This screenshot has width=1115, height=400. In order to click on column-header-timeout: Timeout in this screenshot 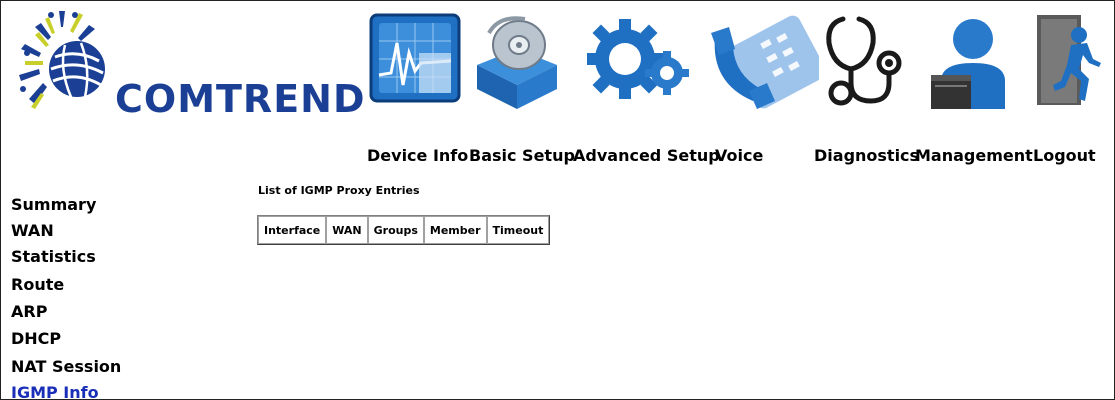, I will do `click(518, 230)`.